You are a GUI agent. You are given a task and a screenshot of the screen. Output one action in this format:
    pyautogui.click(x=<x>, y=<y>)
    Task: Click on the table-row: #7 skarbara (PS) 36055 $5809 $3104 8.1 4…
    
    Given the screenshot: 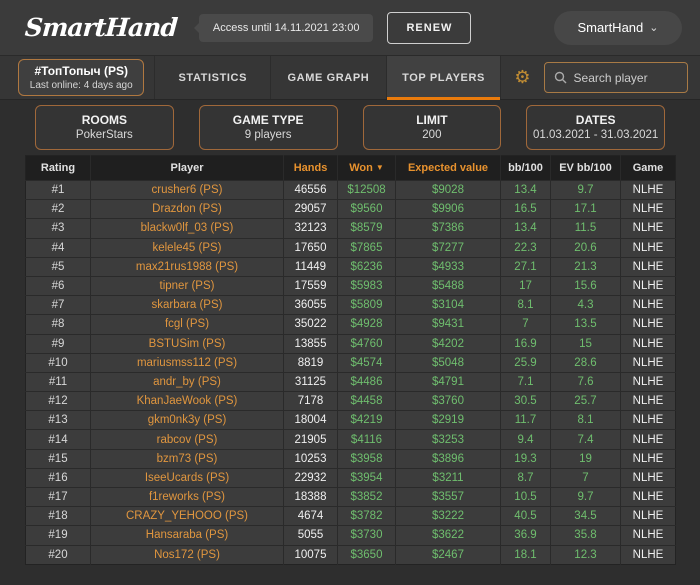 What is the action you would take?
    pyautogui.click(x=350, y=305)
    